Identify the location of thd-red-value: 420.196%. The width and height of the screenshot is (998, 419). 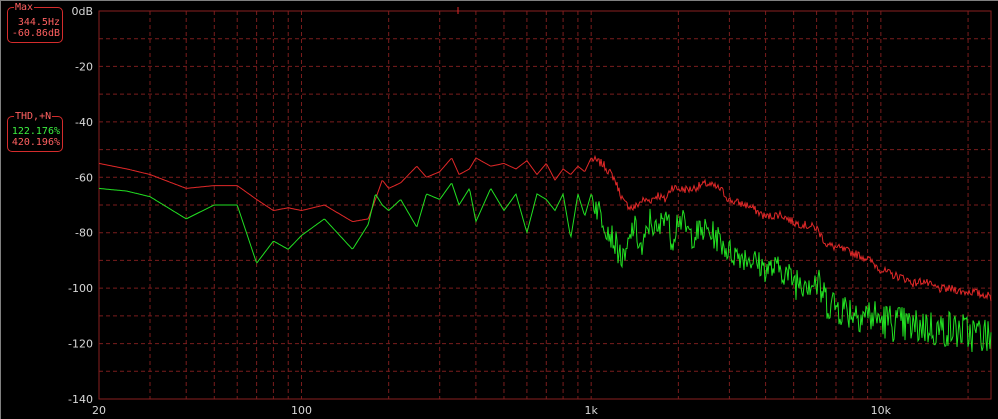
(35, 142).